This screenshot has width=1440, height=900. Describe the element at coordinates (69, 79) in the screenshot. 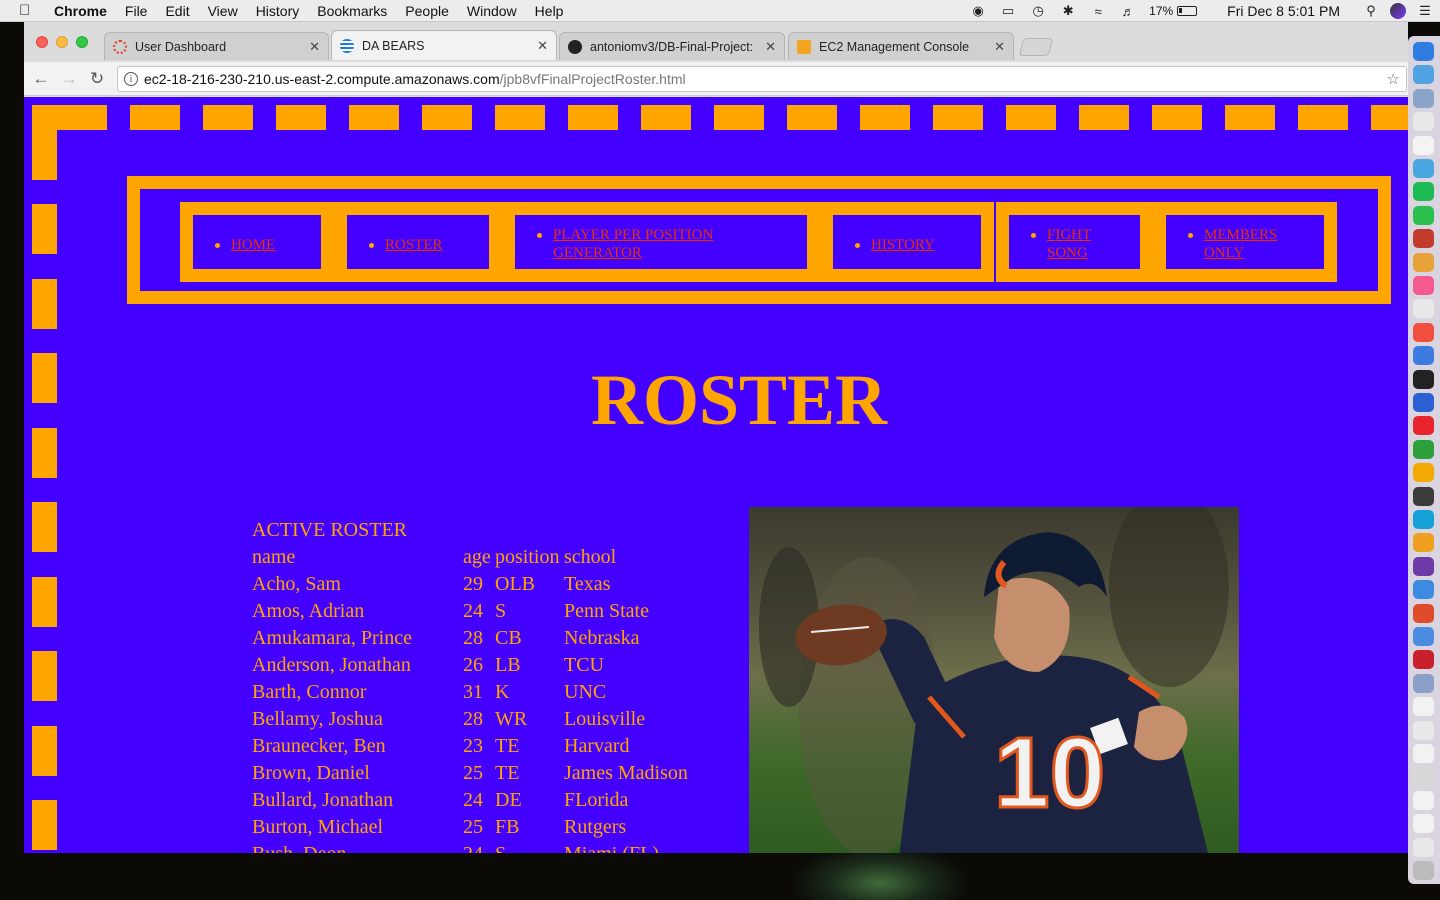

I see `forward-arrow-icon: →` at that location.